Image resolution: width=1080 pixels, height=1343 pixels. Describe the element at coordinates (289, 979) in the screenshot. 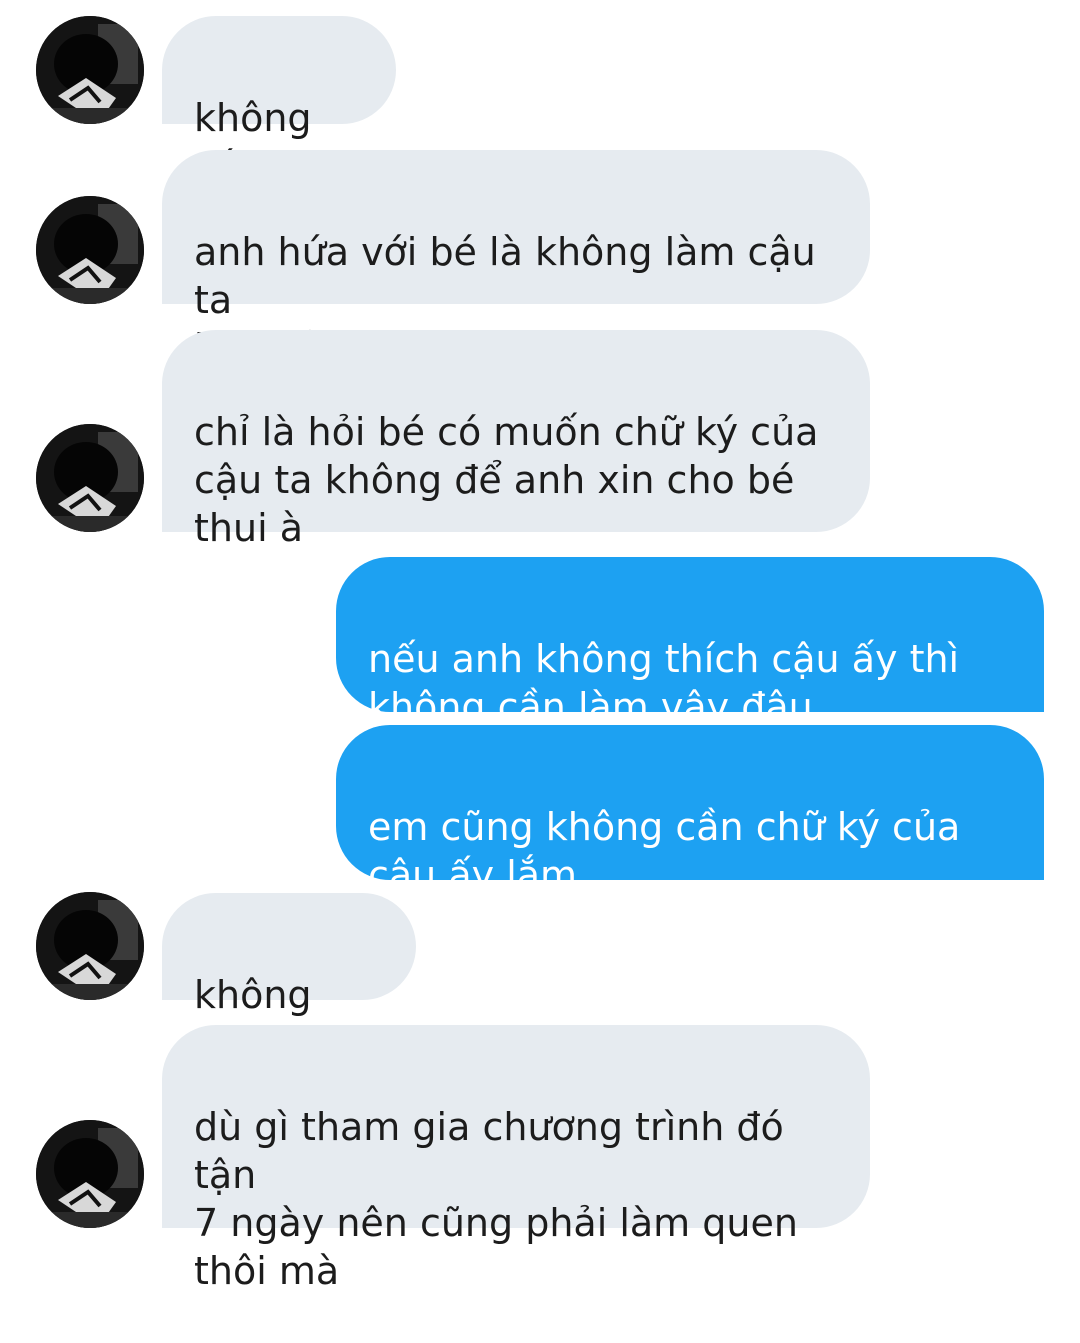

I see `incoming-message-bubble: không sao` at that location.